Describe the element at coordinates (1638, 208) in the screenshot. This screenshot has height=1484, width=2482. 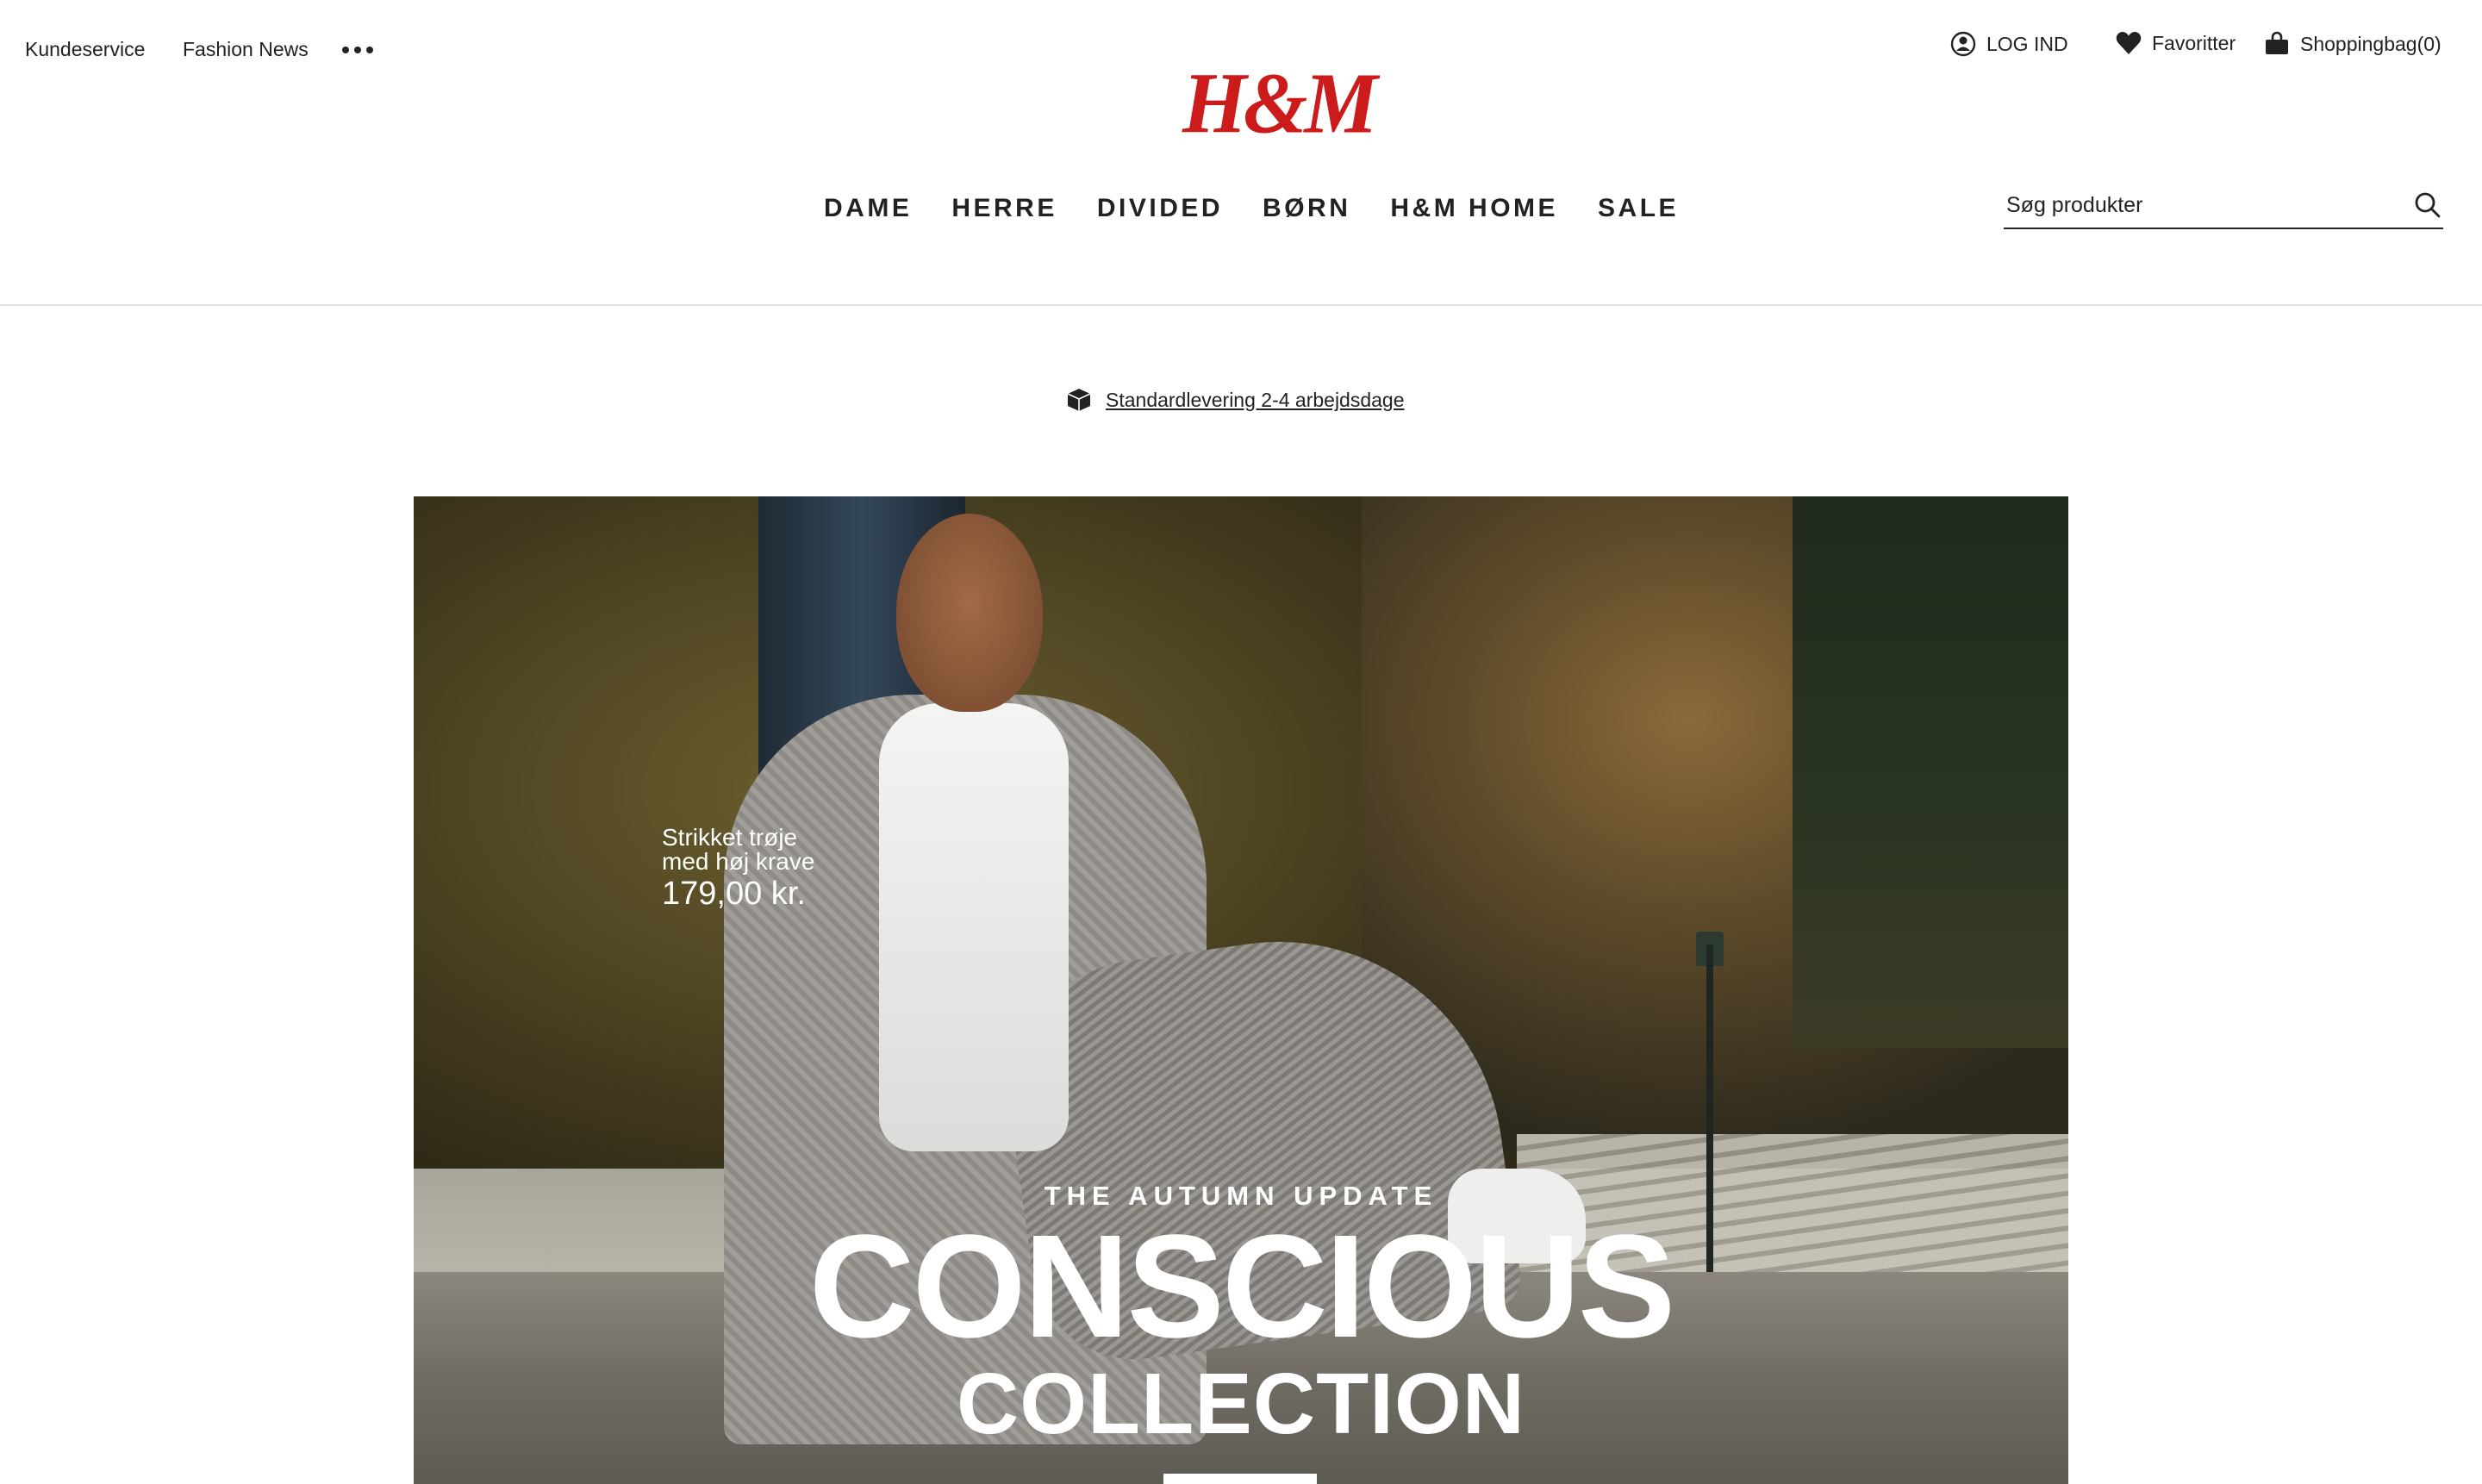
I see `nav-item-sale: SALE` at that location.